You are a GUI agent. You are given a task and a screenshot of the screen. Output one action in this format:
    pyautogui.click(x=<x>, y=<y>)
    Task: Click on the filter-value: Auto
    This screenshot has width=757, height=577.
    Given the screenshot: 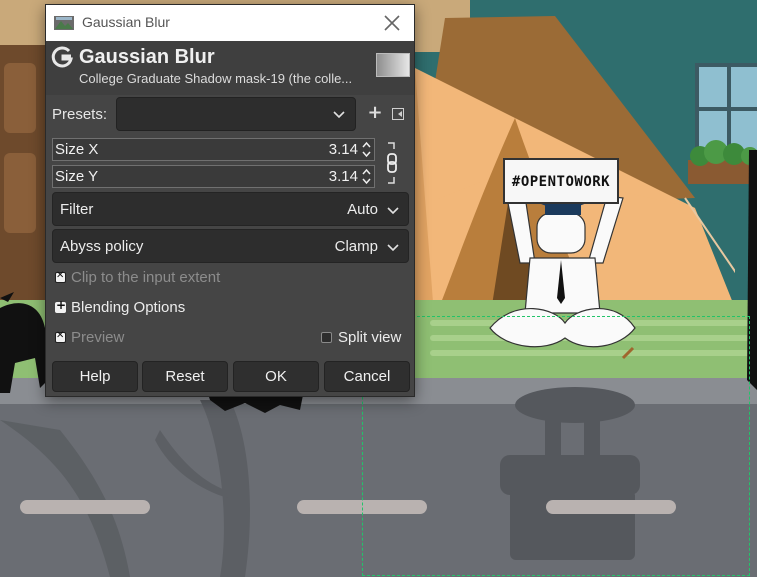 What is the action you would take?
    pyautogui.click(x=362, y=209)
    